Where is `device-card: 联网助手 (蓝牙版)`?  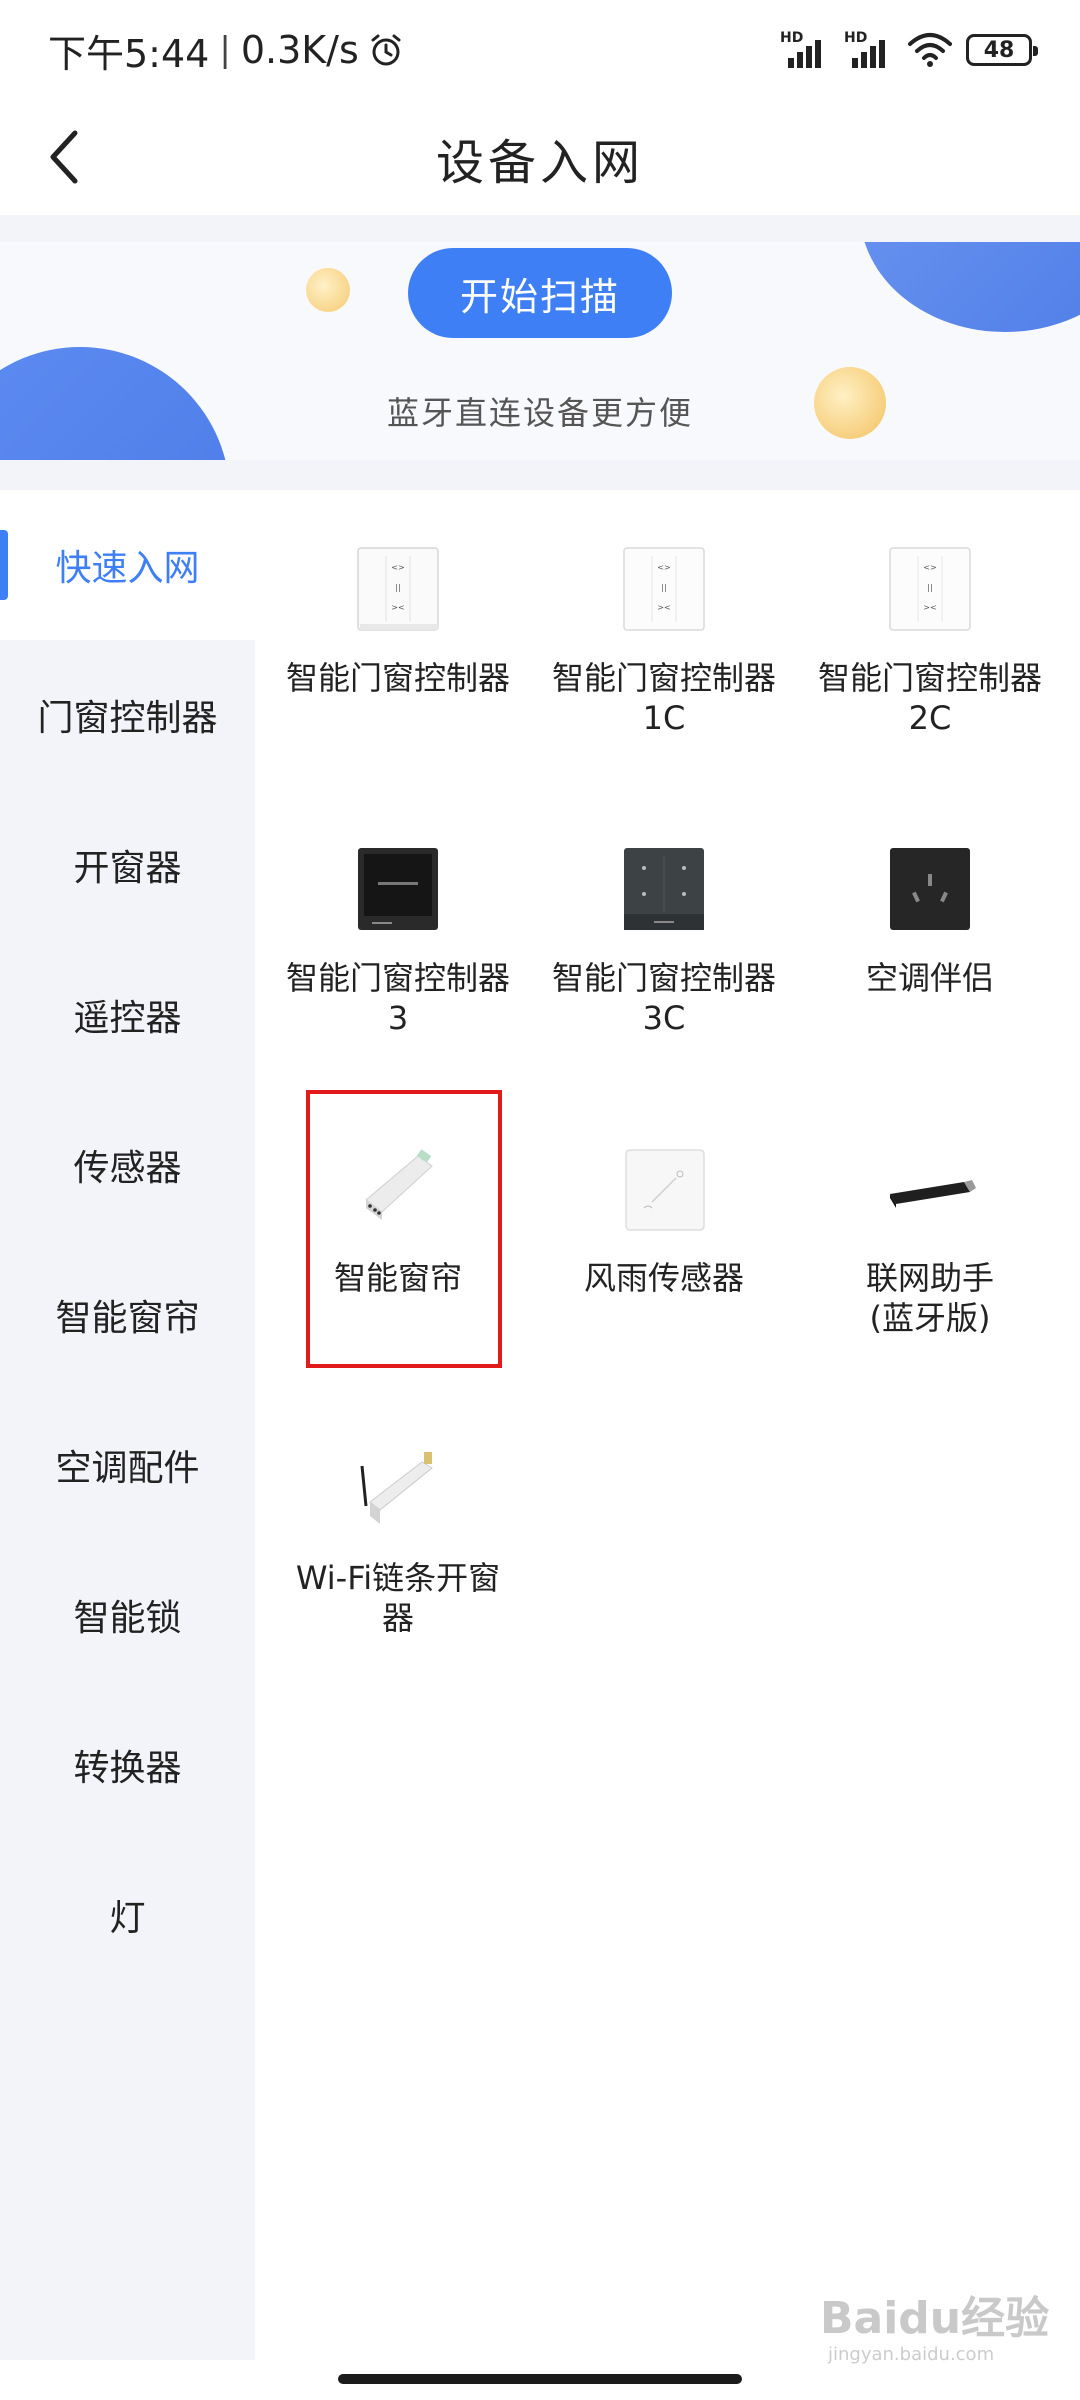
device-card: 联网助手 (蓝牙版) is located at coordinates (930, 1240).